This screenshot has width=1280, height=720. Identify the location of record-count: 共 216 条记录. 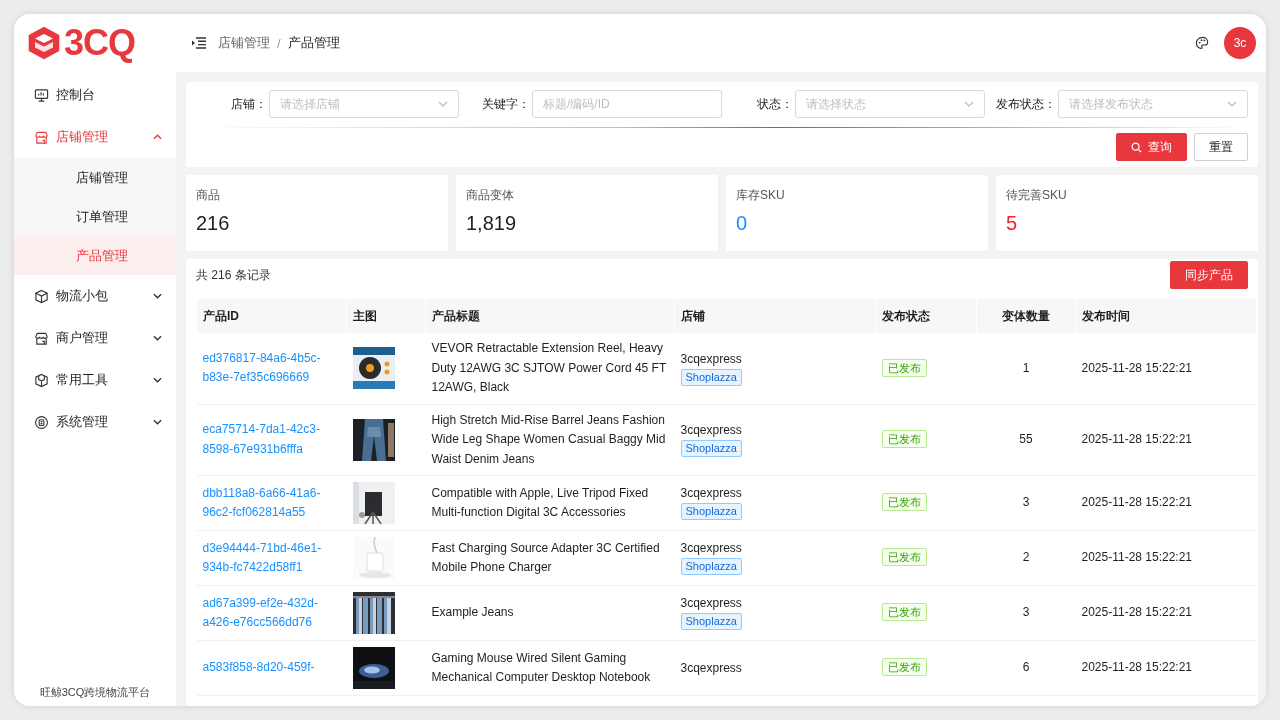
(233, 275).